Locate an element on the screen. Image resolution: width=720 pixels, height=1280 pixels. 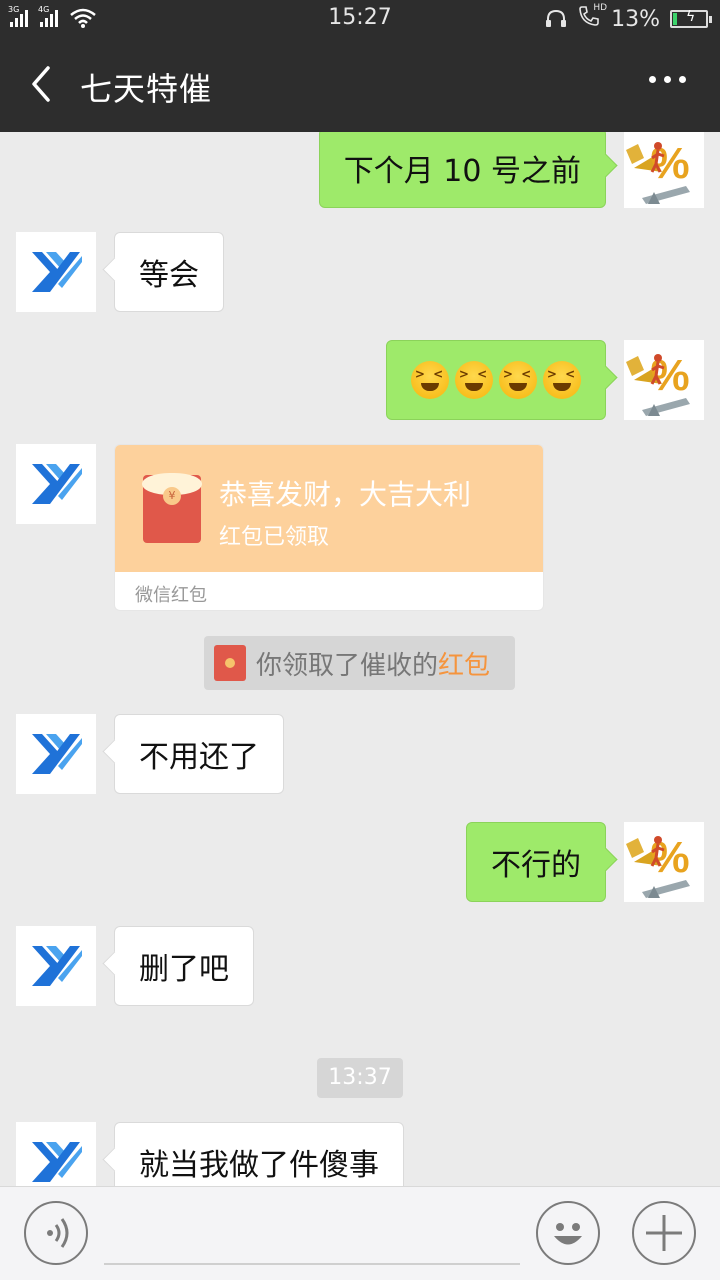
outgoing-message is located at coordinates (496, 380).